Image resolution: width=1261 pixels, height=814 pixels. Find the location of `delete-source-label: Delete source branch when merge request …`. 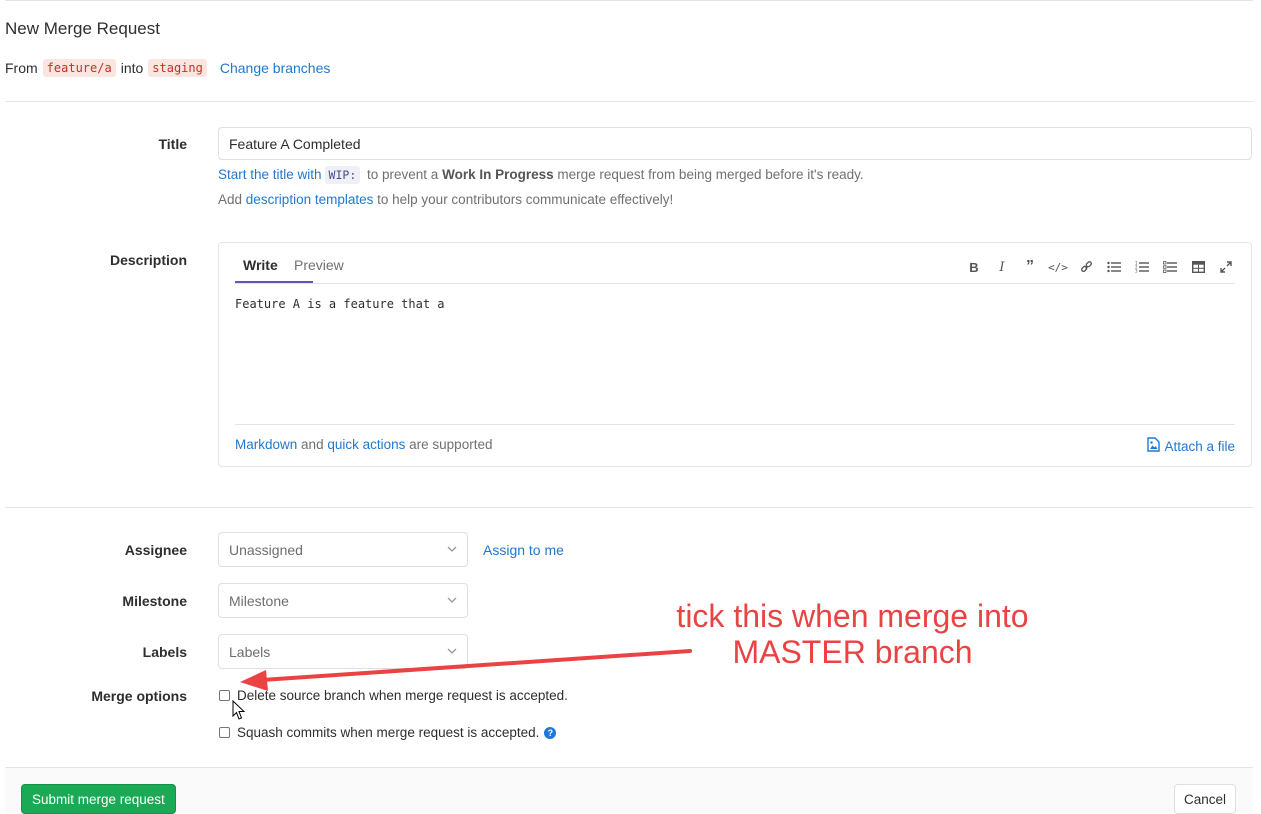

delete-source-label: Delete source branch when merge request … is located at coordinates (402, 695).